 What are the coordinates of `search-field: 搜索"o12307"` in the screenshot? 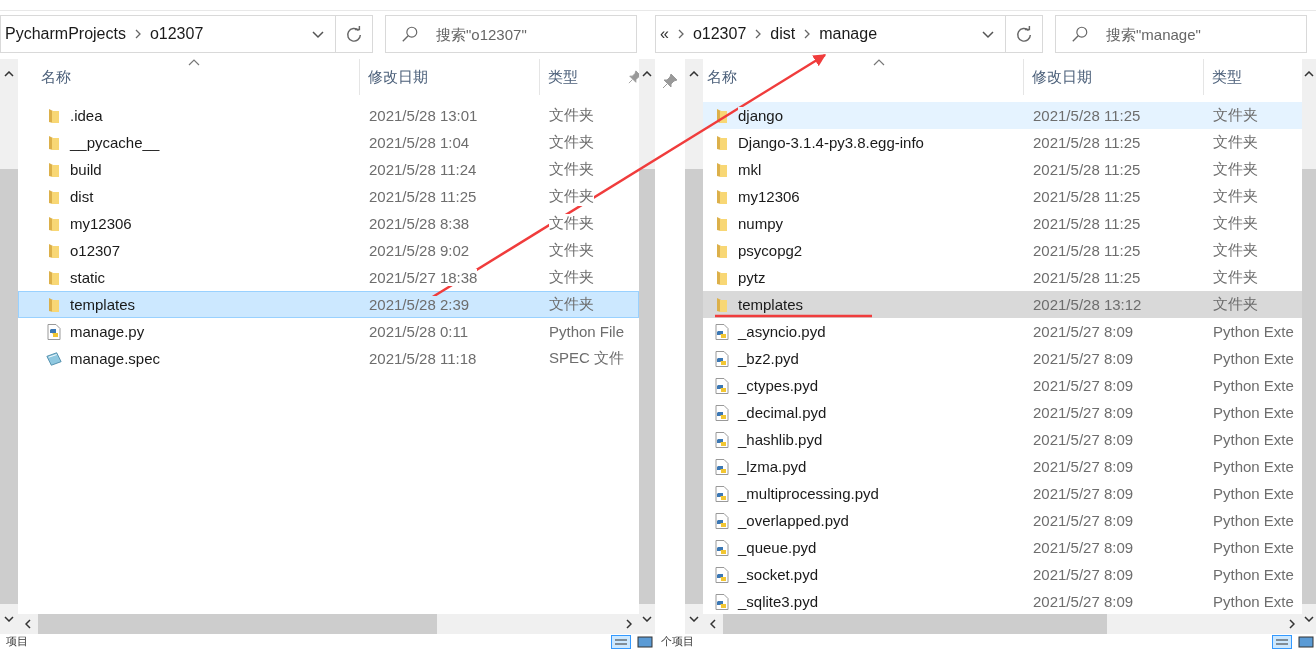 It's located at (511, 34).